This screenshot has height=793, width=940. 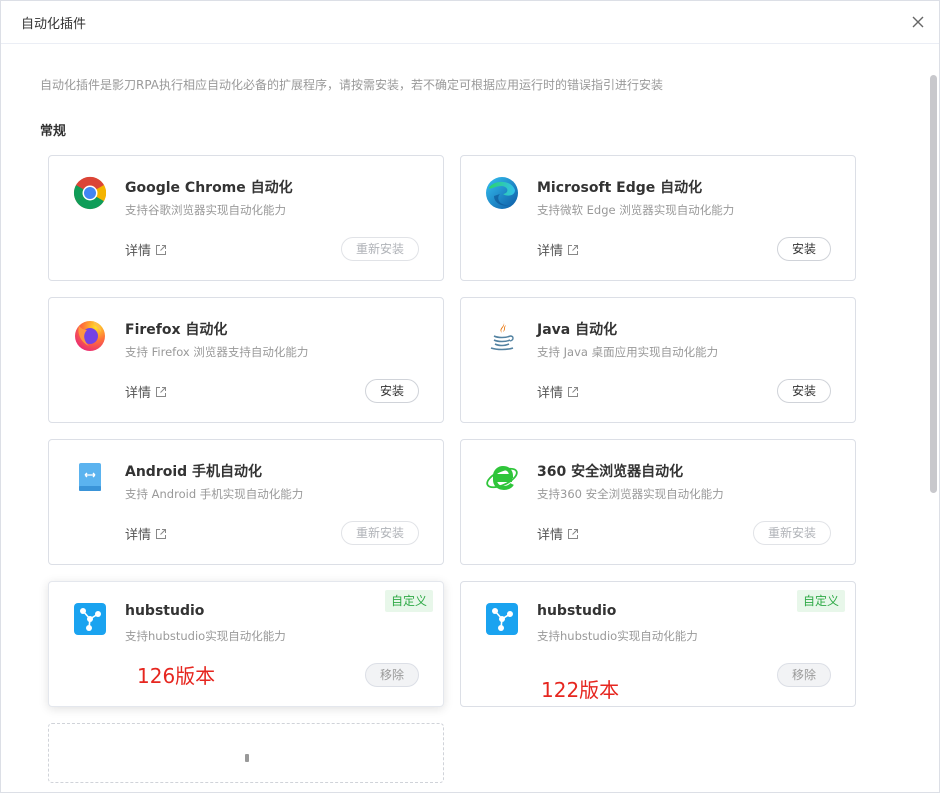 I want to click on close-icon, so click(x=918, y=22).